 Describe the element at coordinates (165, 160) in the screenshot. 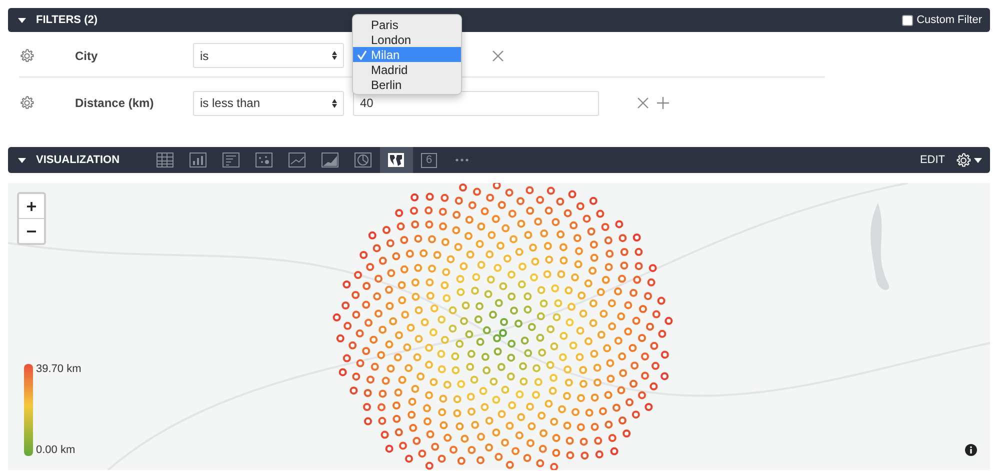

I see `table-icon` at that location.